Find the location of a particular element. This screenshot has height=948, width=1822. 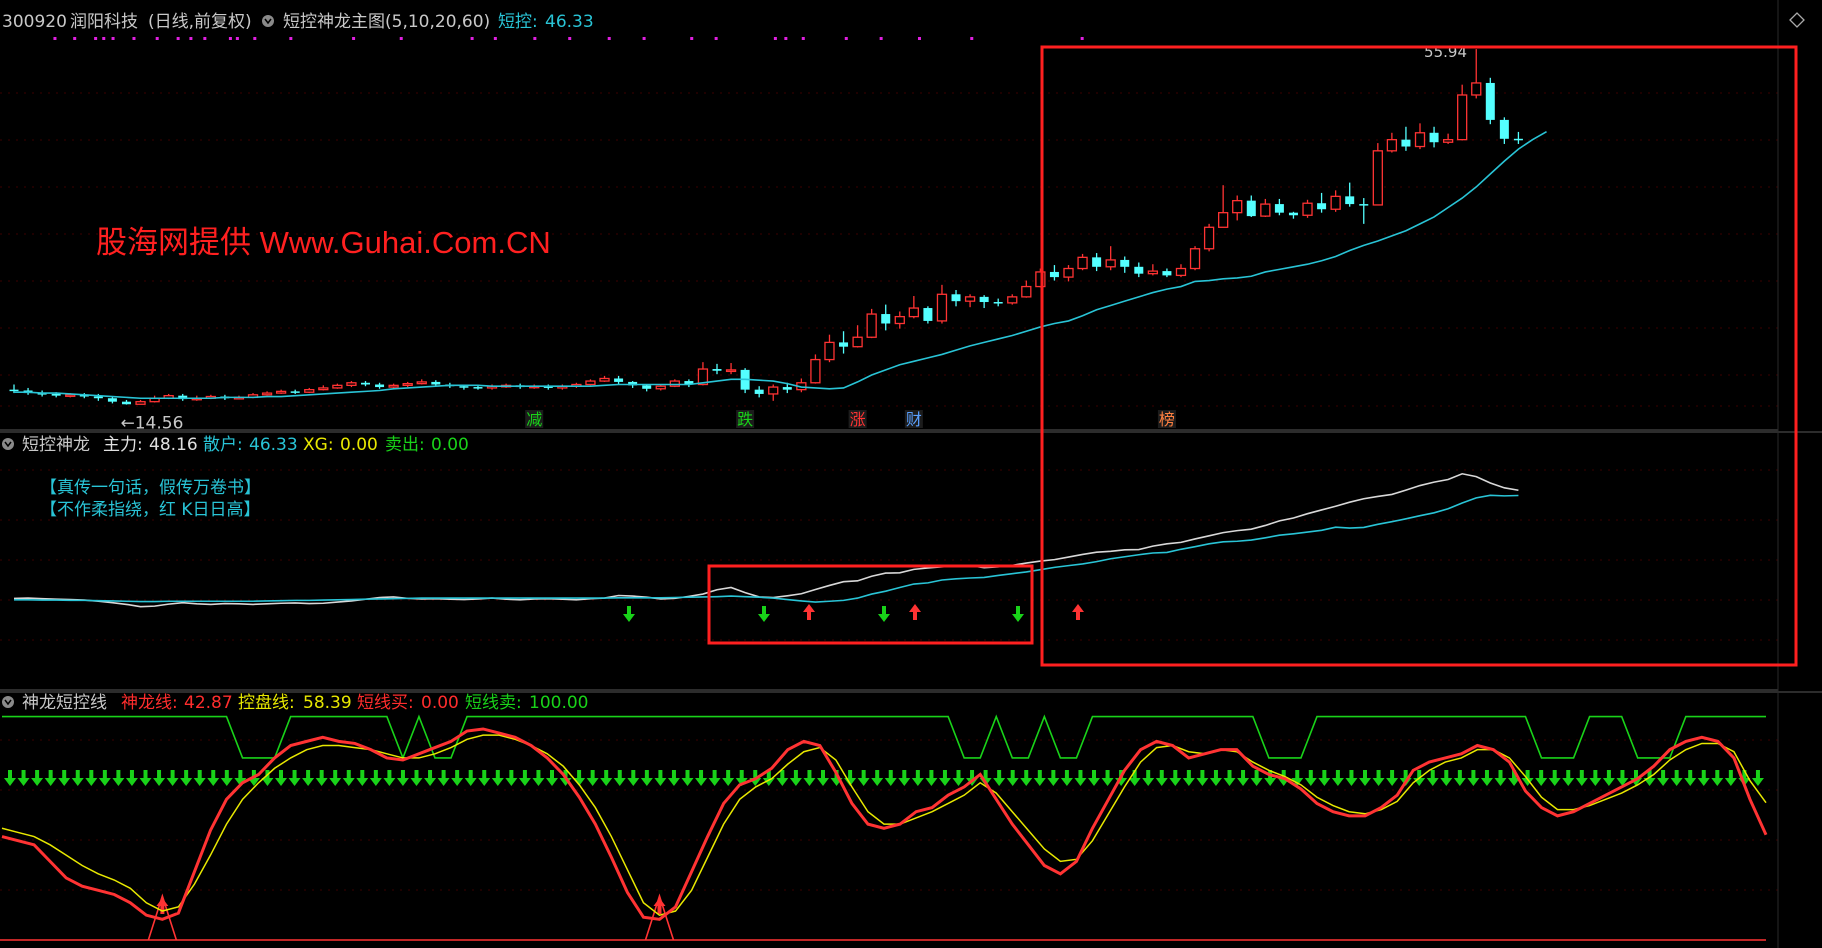

bottom-val-1: 42.87 is located at coordinates (208, 703).